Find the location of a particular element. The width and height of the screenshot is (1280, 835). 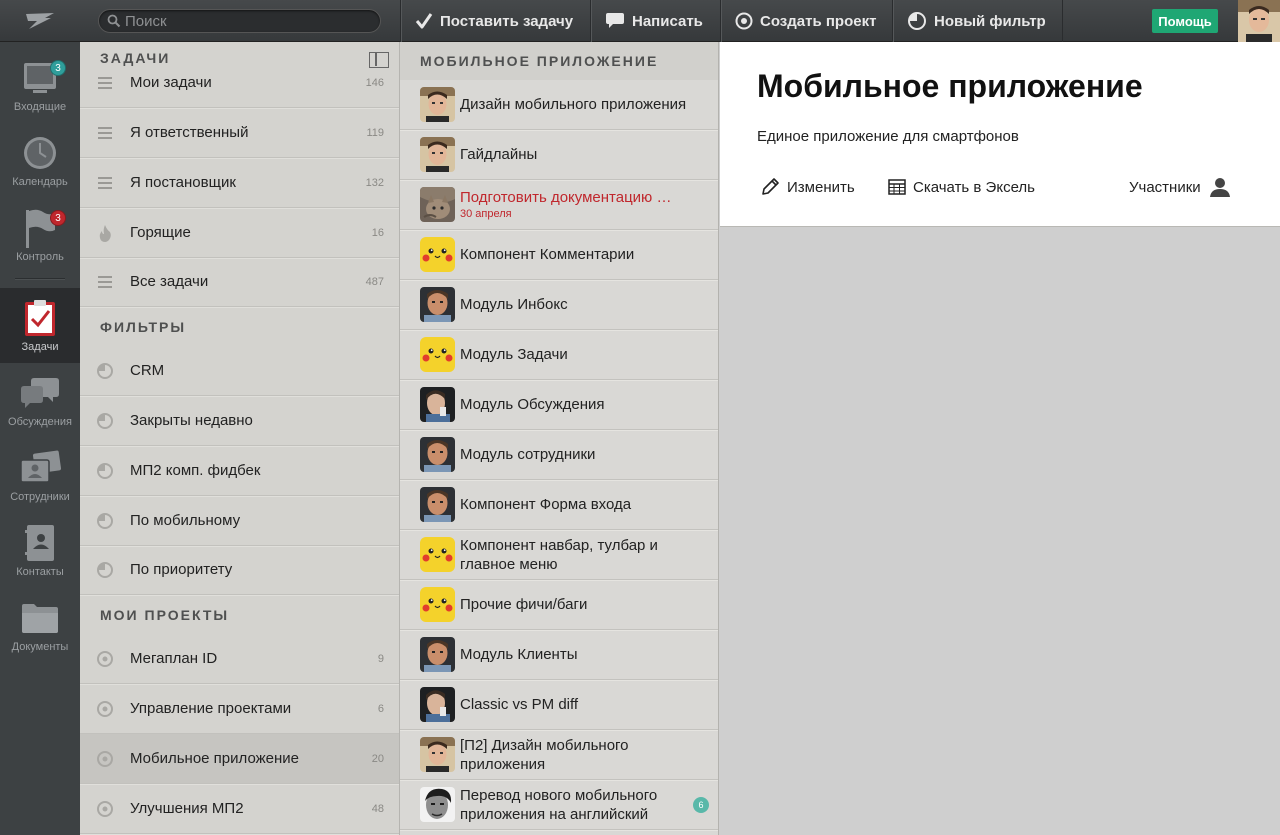

task-item: Подготовить документацию … 30 апреля is located at coordinates (559, 205).